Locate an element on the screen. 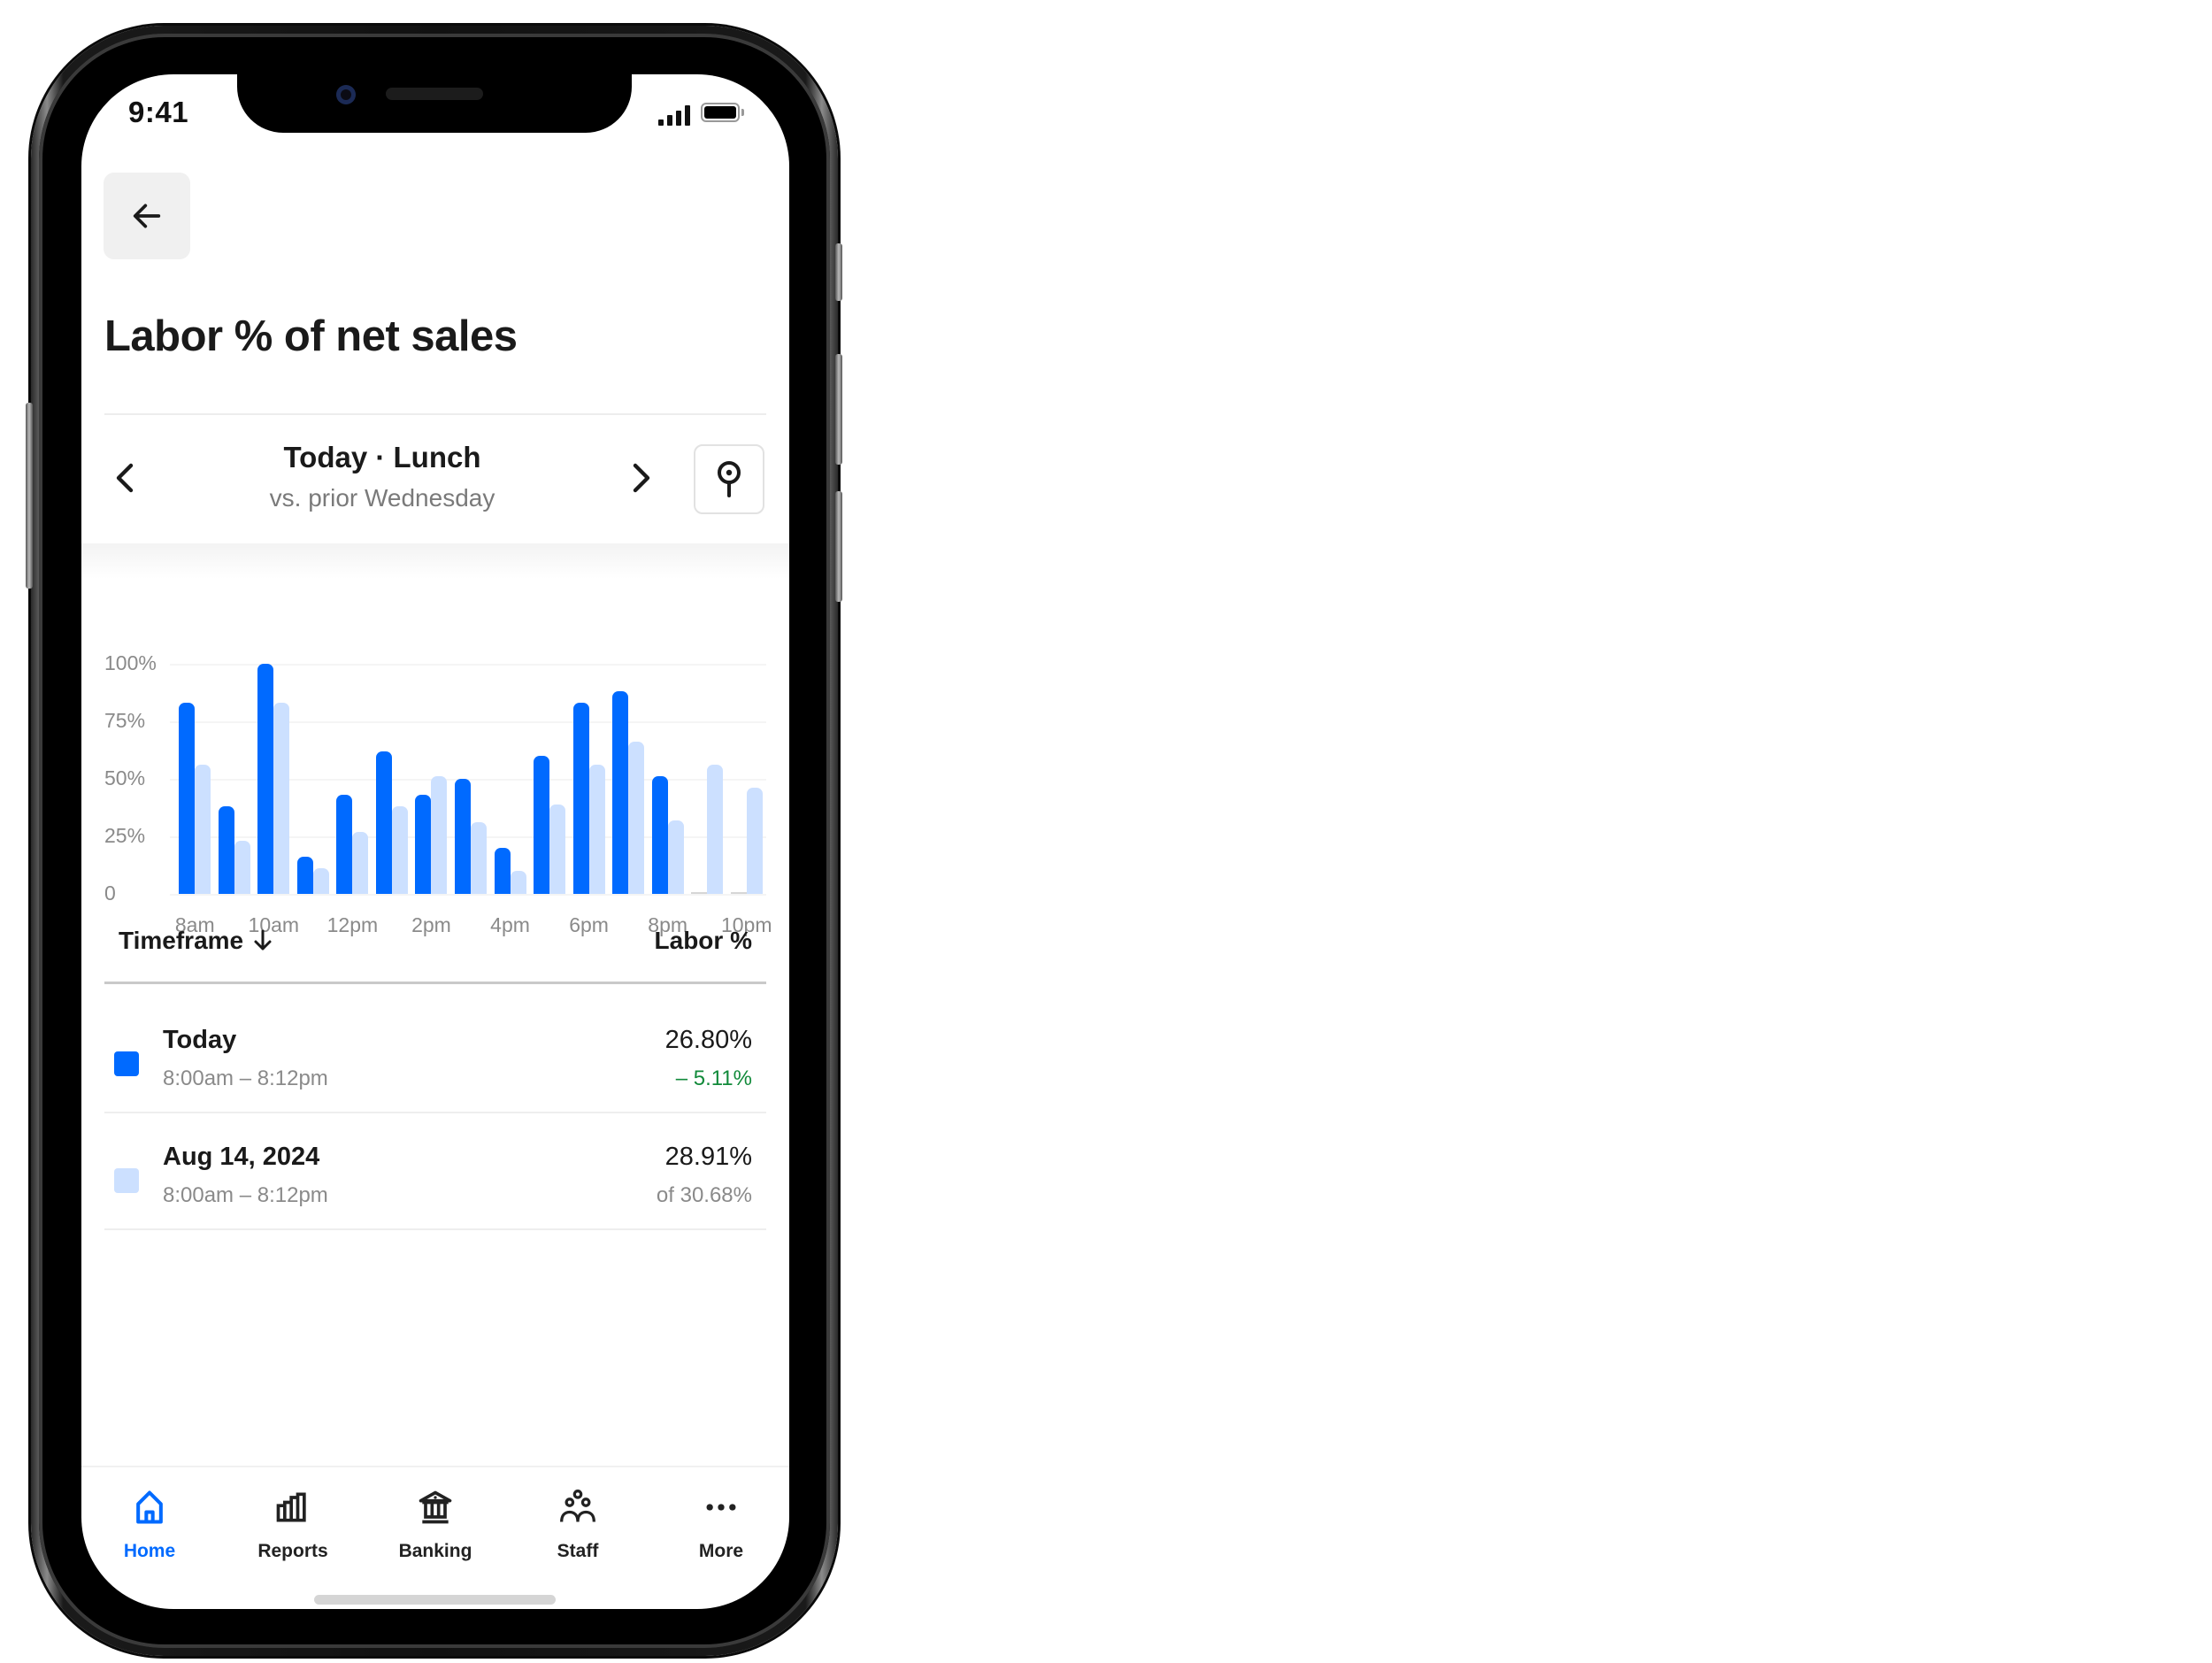 The height and width of the screenshot is (1663, 2212). today-bar-1pm is located at coordinates (383, 822).